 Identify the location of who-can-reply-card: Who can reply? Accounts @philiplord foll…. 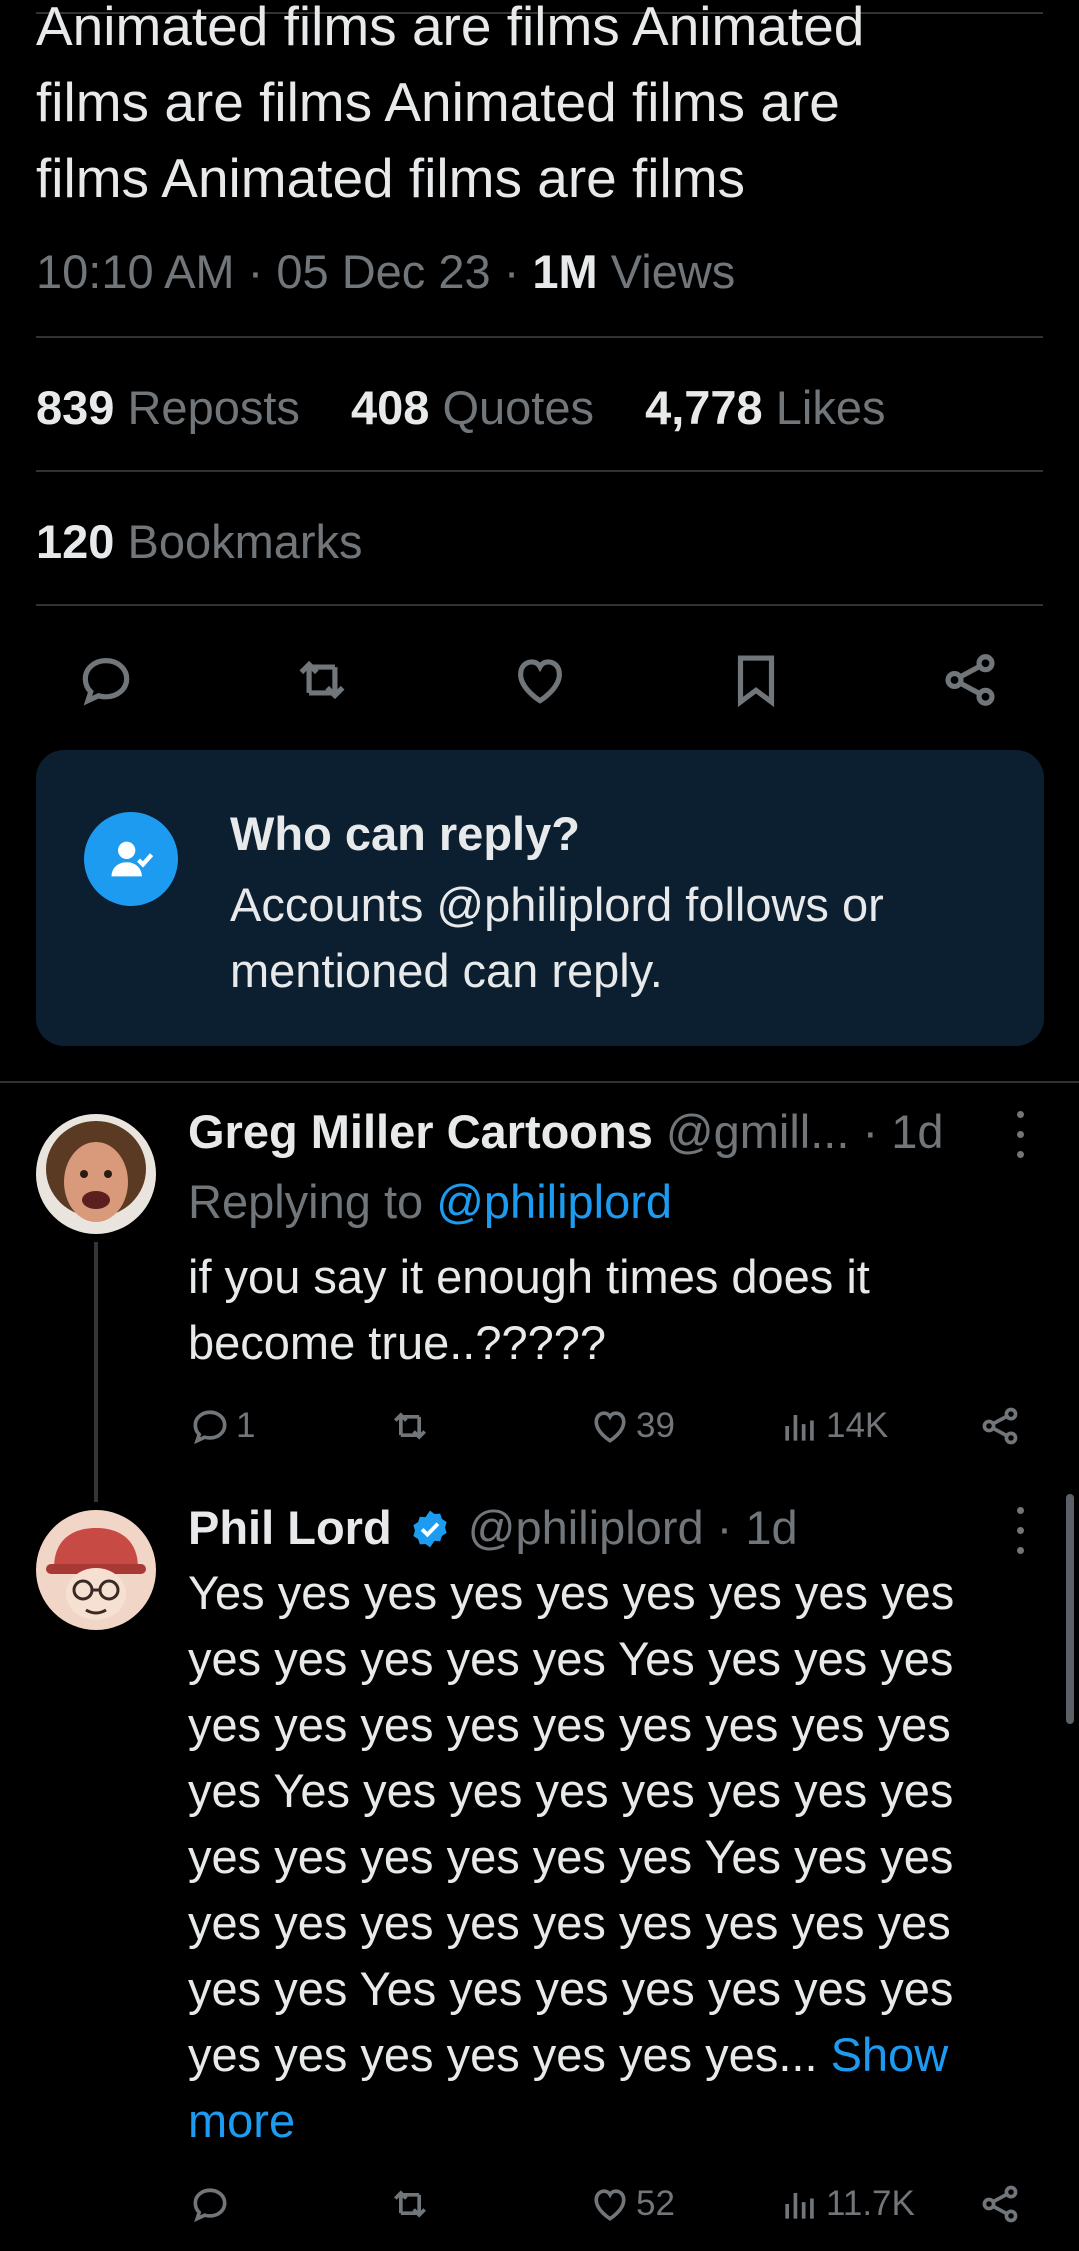
(540, 898).